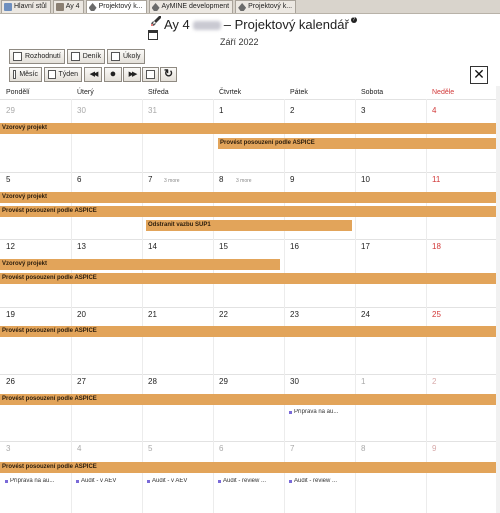  What do you see at coordinates (353, 20) in the screenshot?
I see `help-icon: ?` at bounding box center [353, 20].